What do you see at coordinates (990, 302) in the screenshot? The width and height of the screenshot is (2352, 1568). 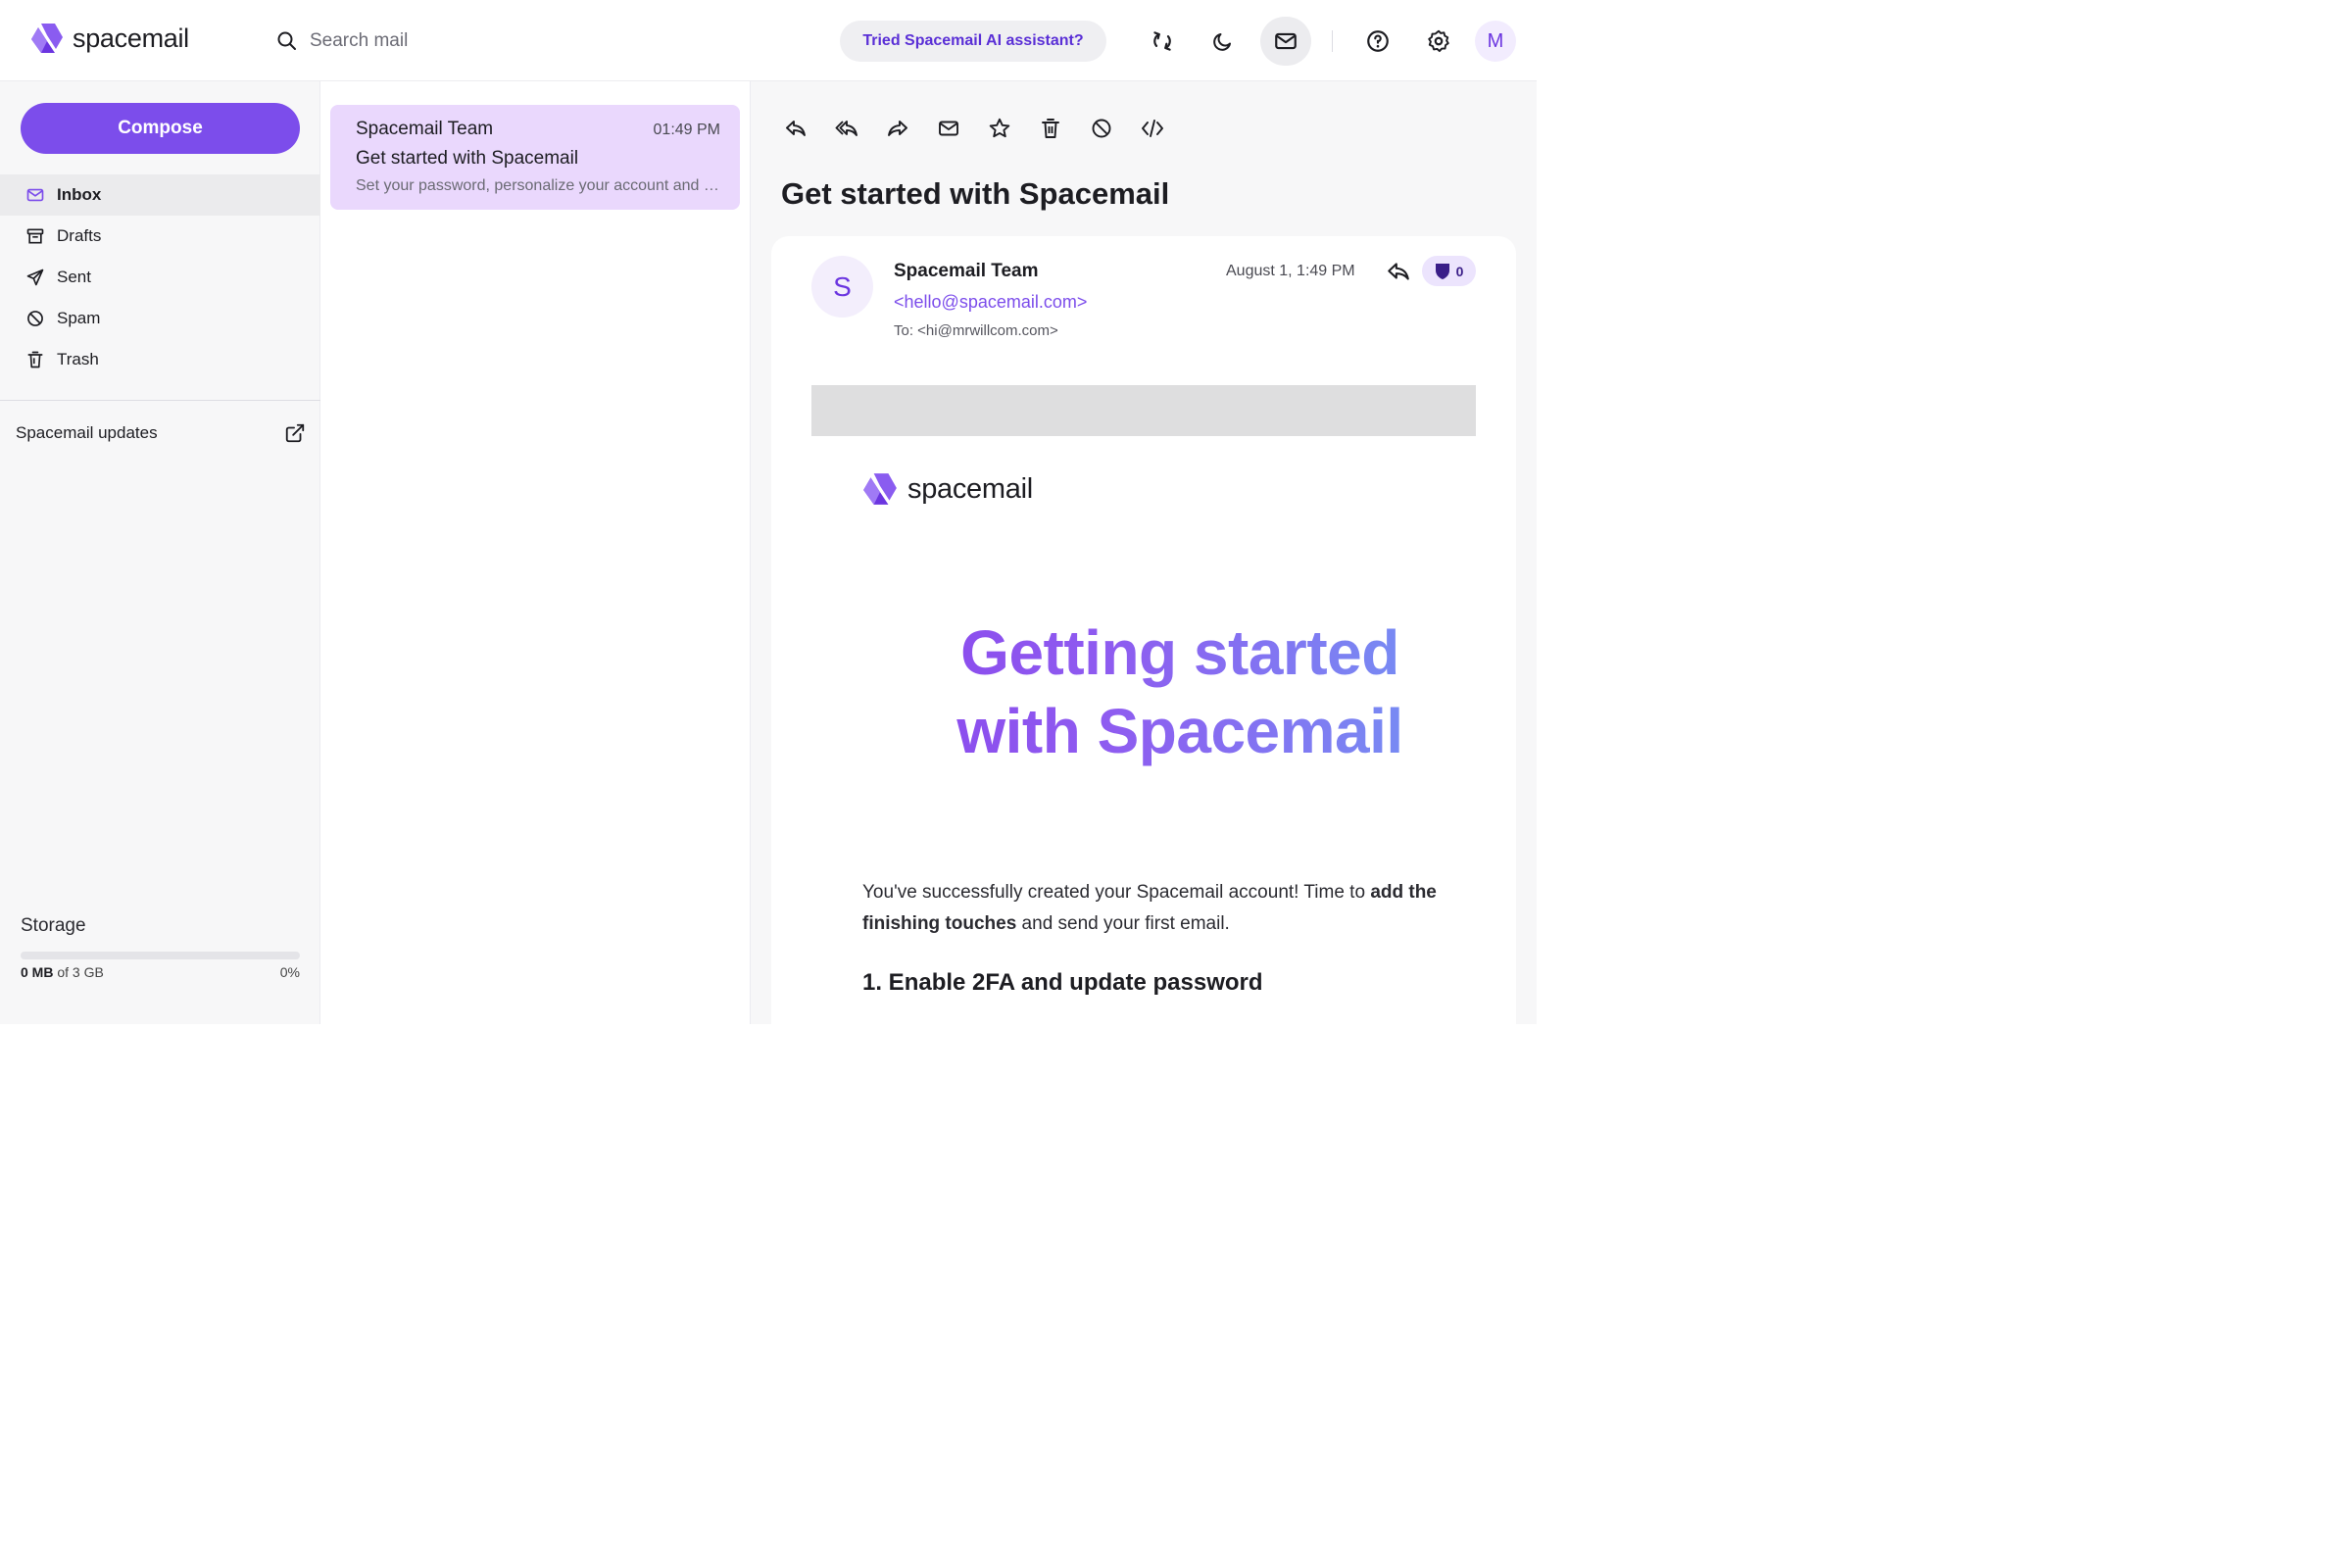 I see `sender-email: <hello@spacemail.com>` at bounding box center [990, 302].